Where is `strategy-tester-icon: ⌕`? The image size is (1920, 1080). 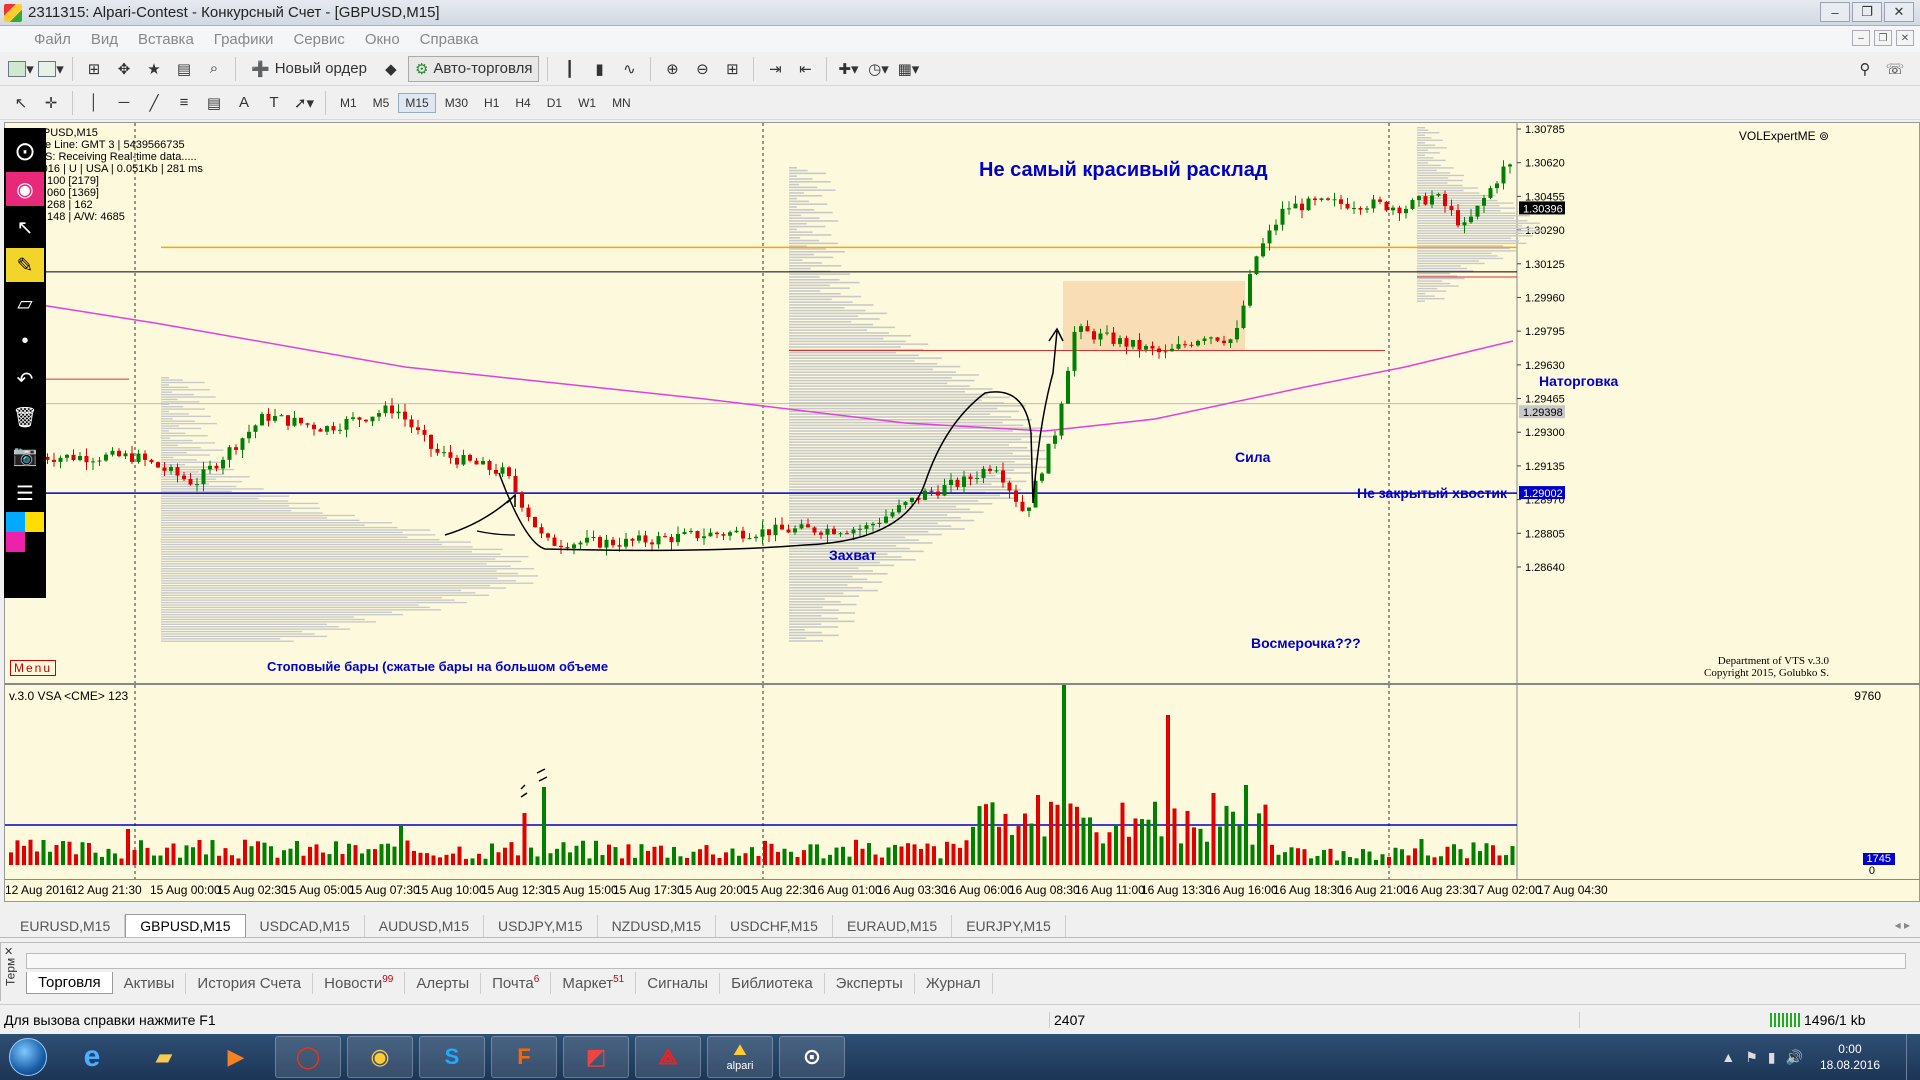 strategy-tester-icon: ⌕ is located at coordinates (214, 69).